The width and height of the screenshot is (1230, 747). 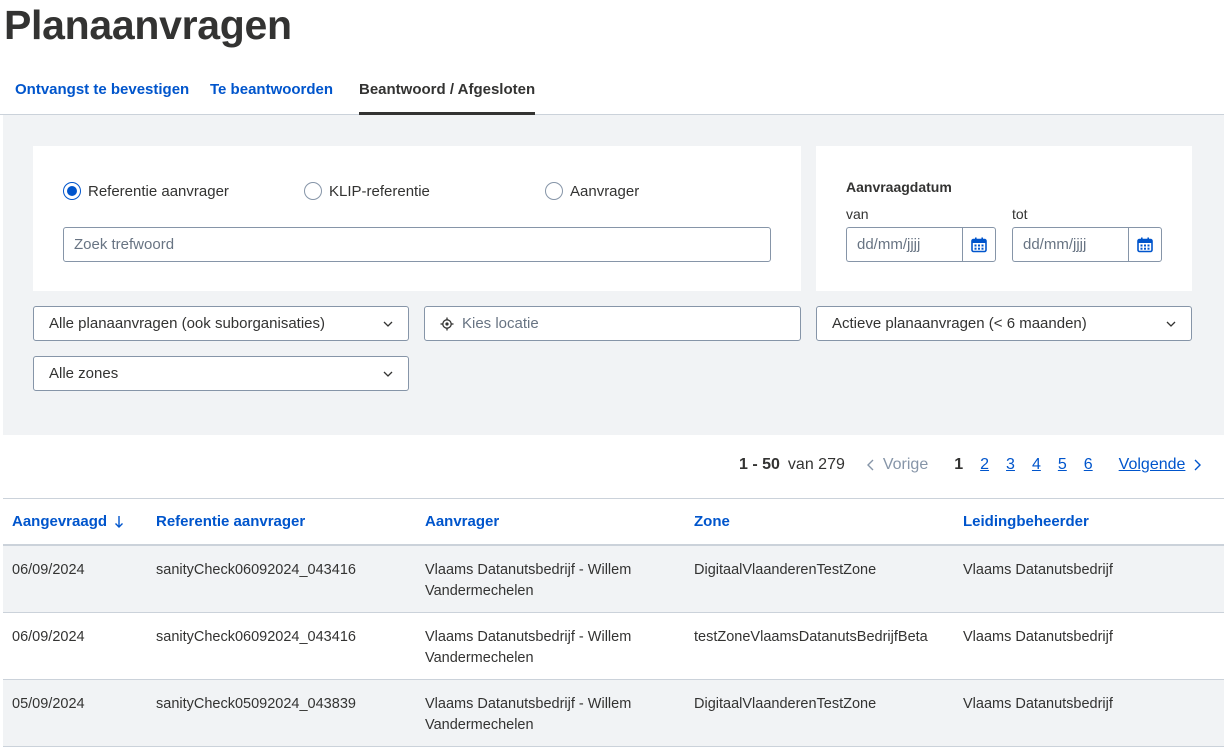 What do you see at coordinates (256, 704) in the screenshot?
I see `cell-referentie: sanityCheck05092024_043839` at bounding box center [256, 704].